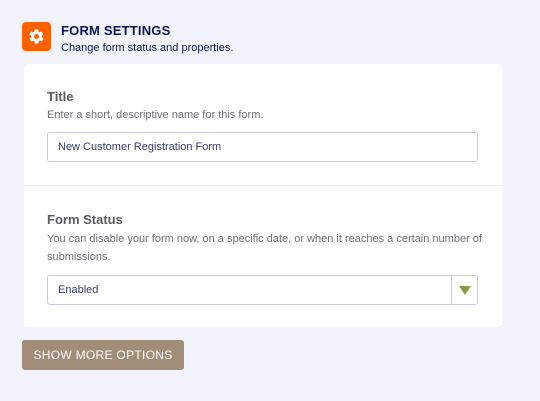  Describe the element at coordinates (60, 96) in the screenshot. I see `title-label: Title` at that location.